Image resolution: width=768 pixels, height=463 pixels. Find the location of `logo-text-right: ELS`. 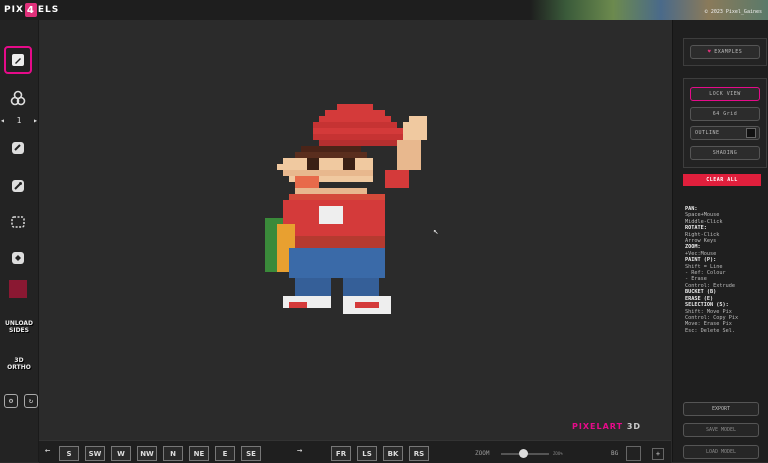

logo-text-right: ELS is located at coordinates (48, 10).